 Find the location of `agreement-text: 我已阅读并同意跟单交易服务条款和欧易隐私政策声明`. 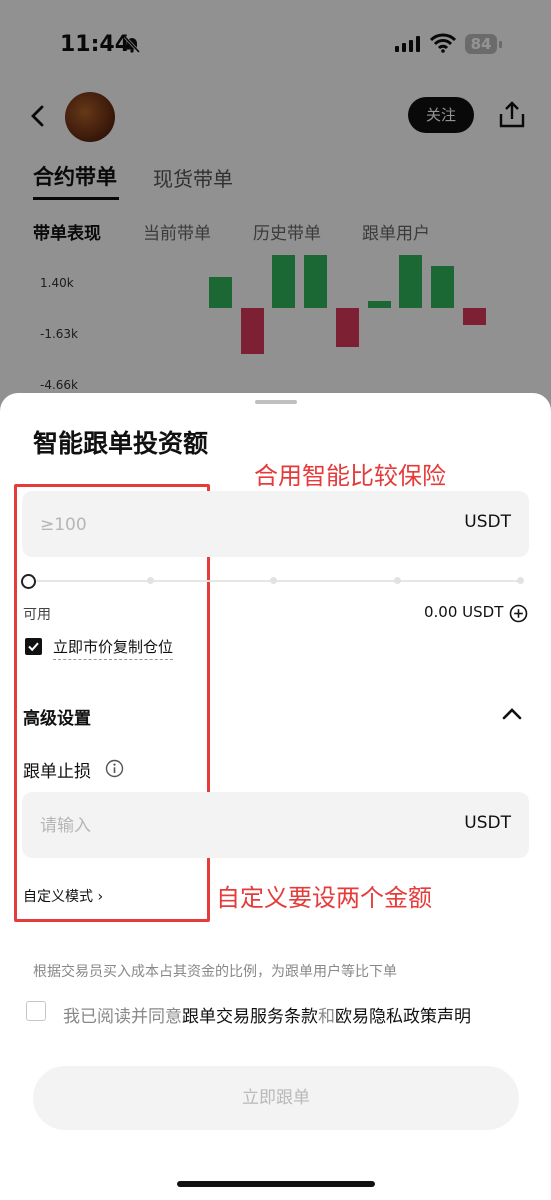

agreement-text: 我已阅读并同意跟单交易服务条款和欧易隐私政策声明 is located at coordinates (267, 1014).